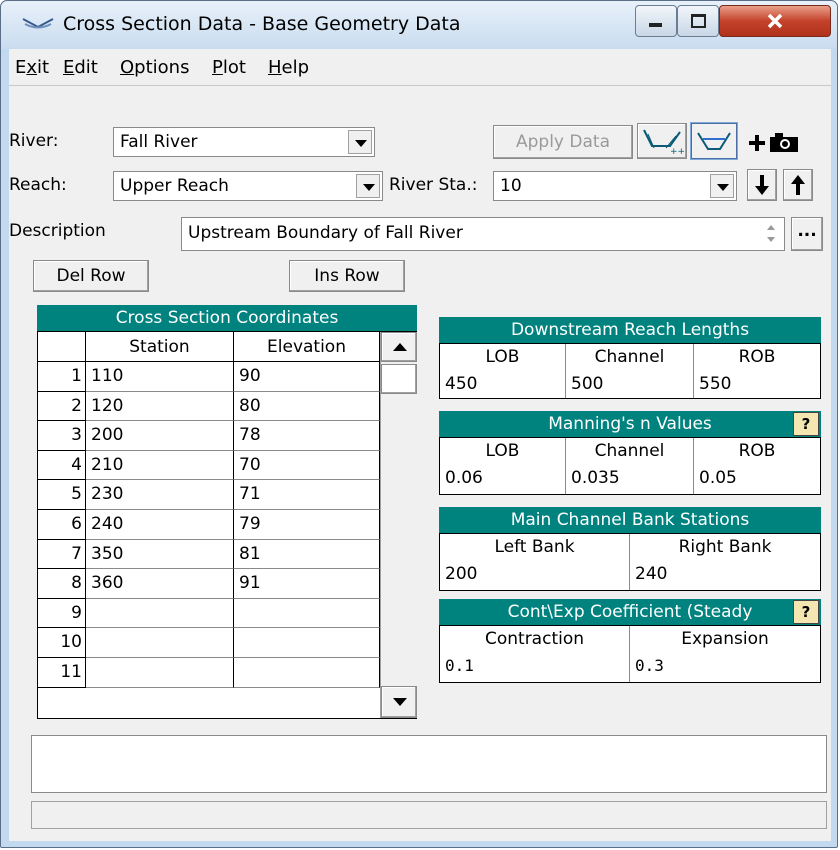 Image resolution: width=840 pixels, height=850 pixels. What do you see at coordinates (229, 67) in the screenshot?
I see `menu-plot: Plot` at bounding box center [229, 67].